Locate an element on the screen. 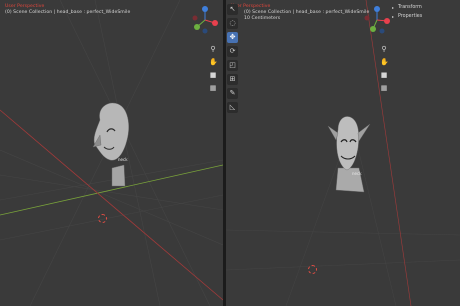  y-axis-line is located at coordinates (111, 190).